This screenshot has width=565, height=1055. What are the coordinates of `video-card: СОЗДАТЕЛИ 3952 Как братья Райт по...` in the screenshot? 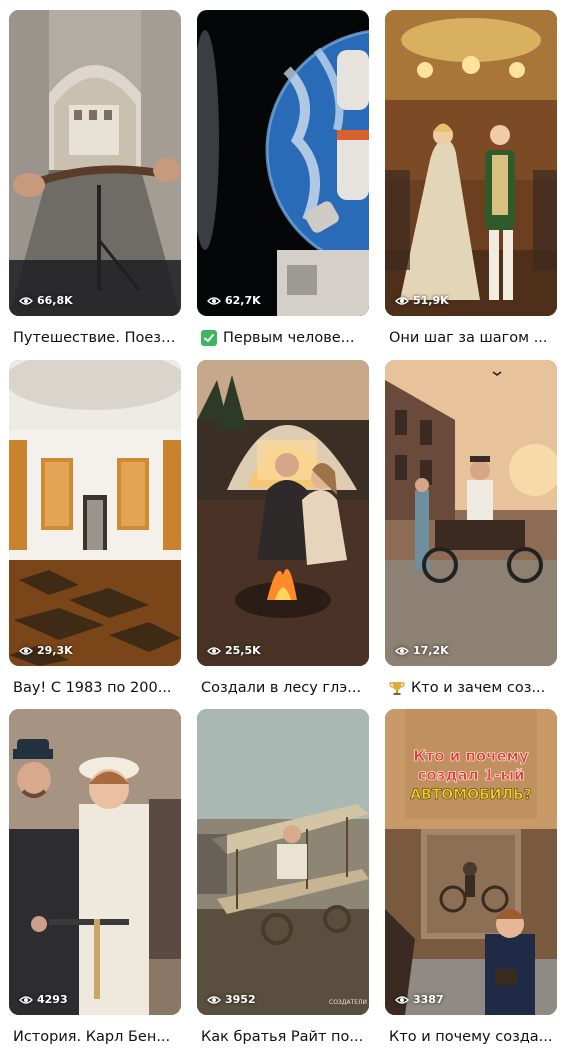 It's located at (283, 878).